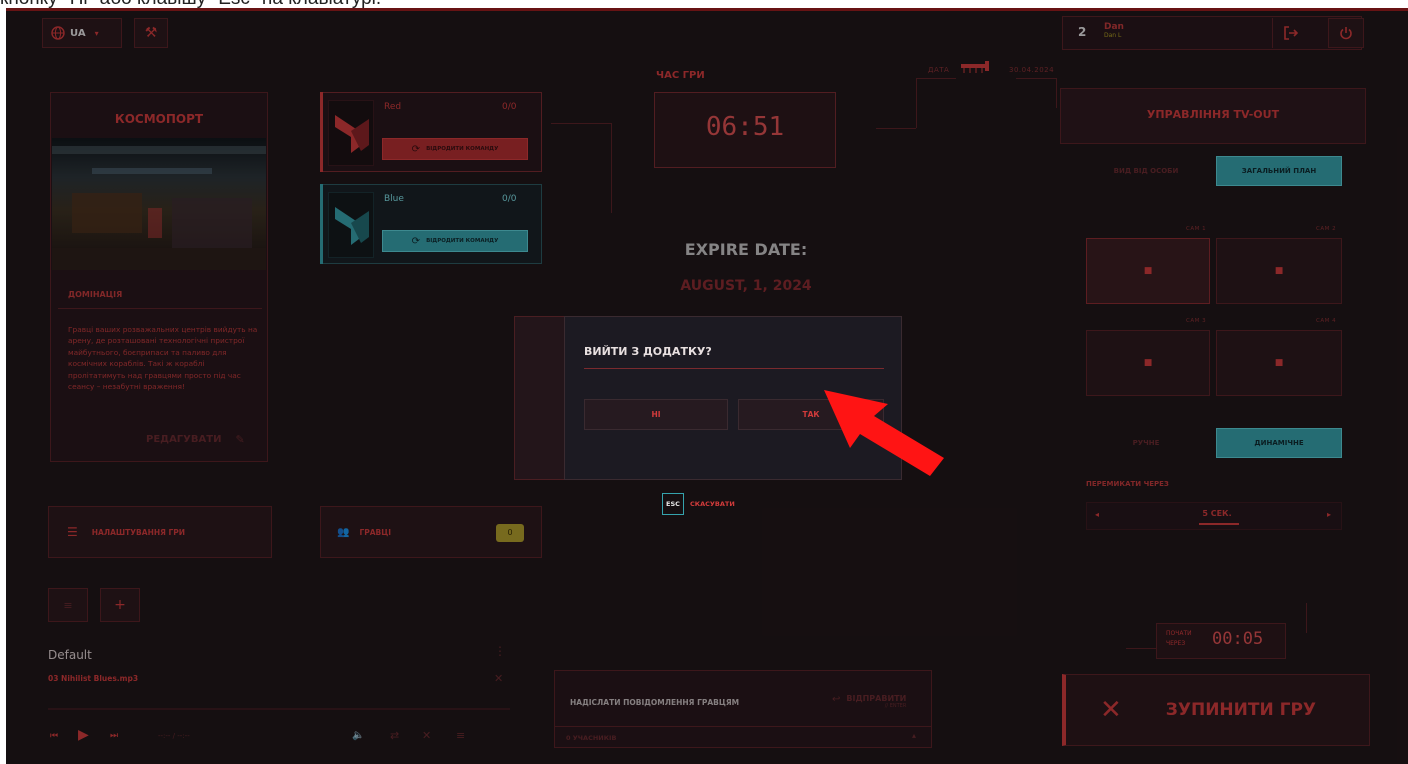 The height and width of the screenshot is (764, 1408). What do you see at coordinates (114, 736) in the screenshot?
I see `next-track-icon: ⏭` at bounding box center [114, 736].